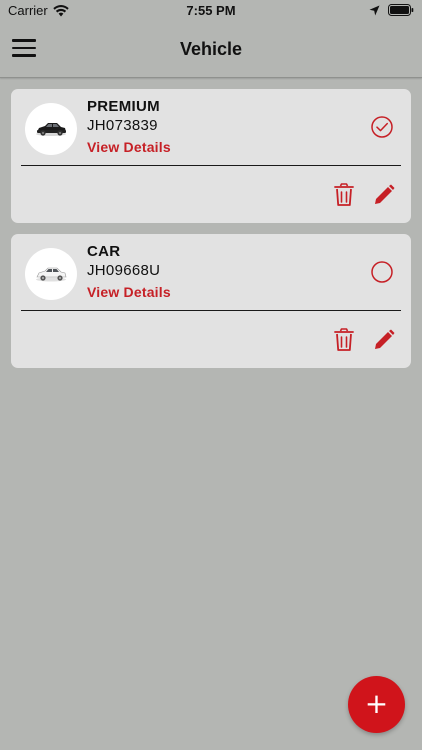  I want to click on battery-icon, so click(401, 10).